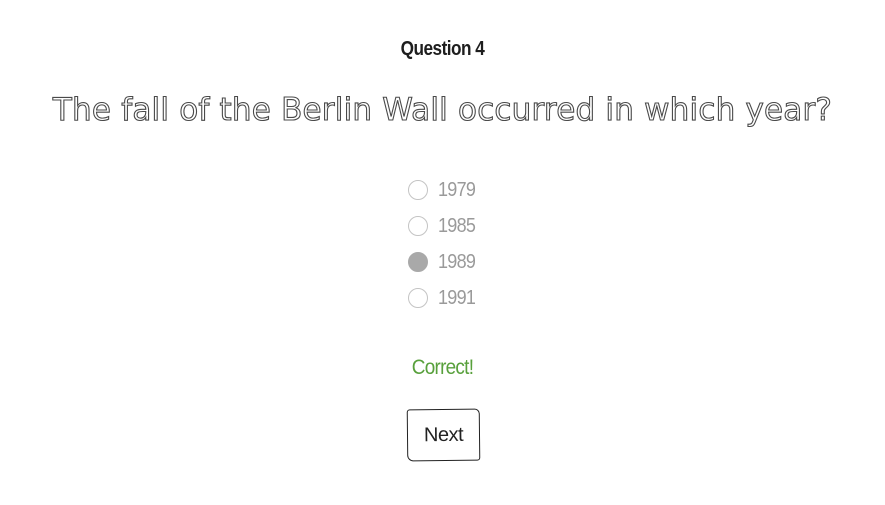 This screenshot has height=505, width=885. What do you see at coordinates (443, 435) in the screenshot?
I see `next-button: Next` at bounding box center [443, 435].